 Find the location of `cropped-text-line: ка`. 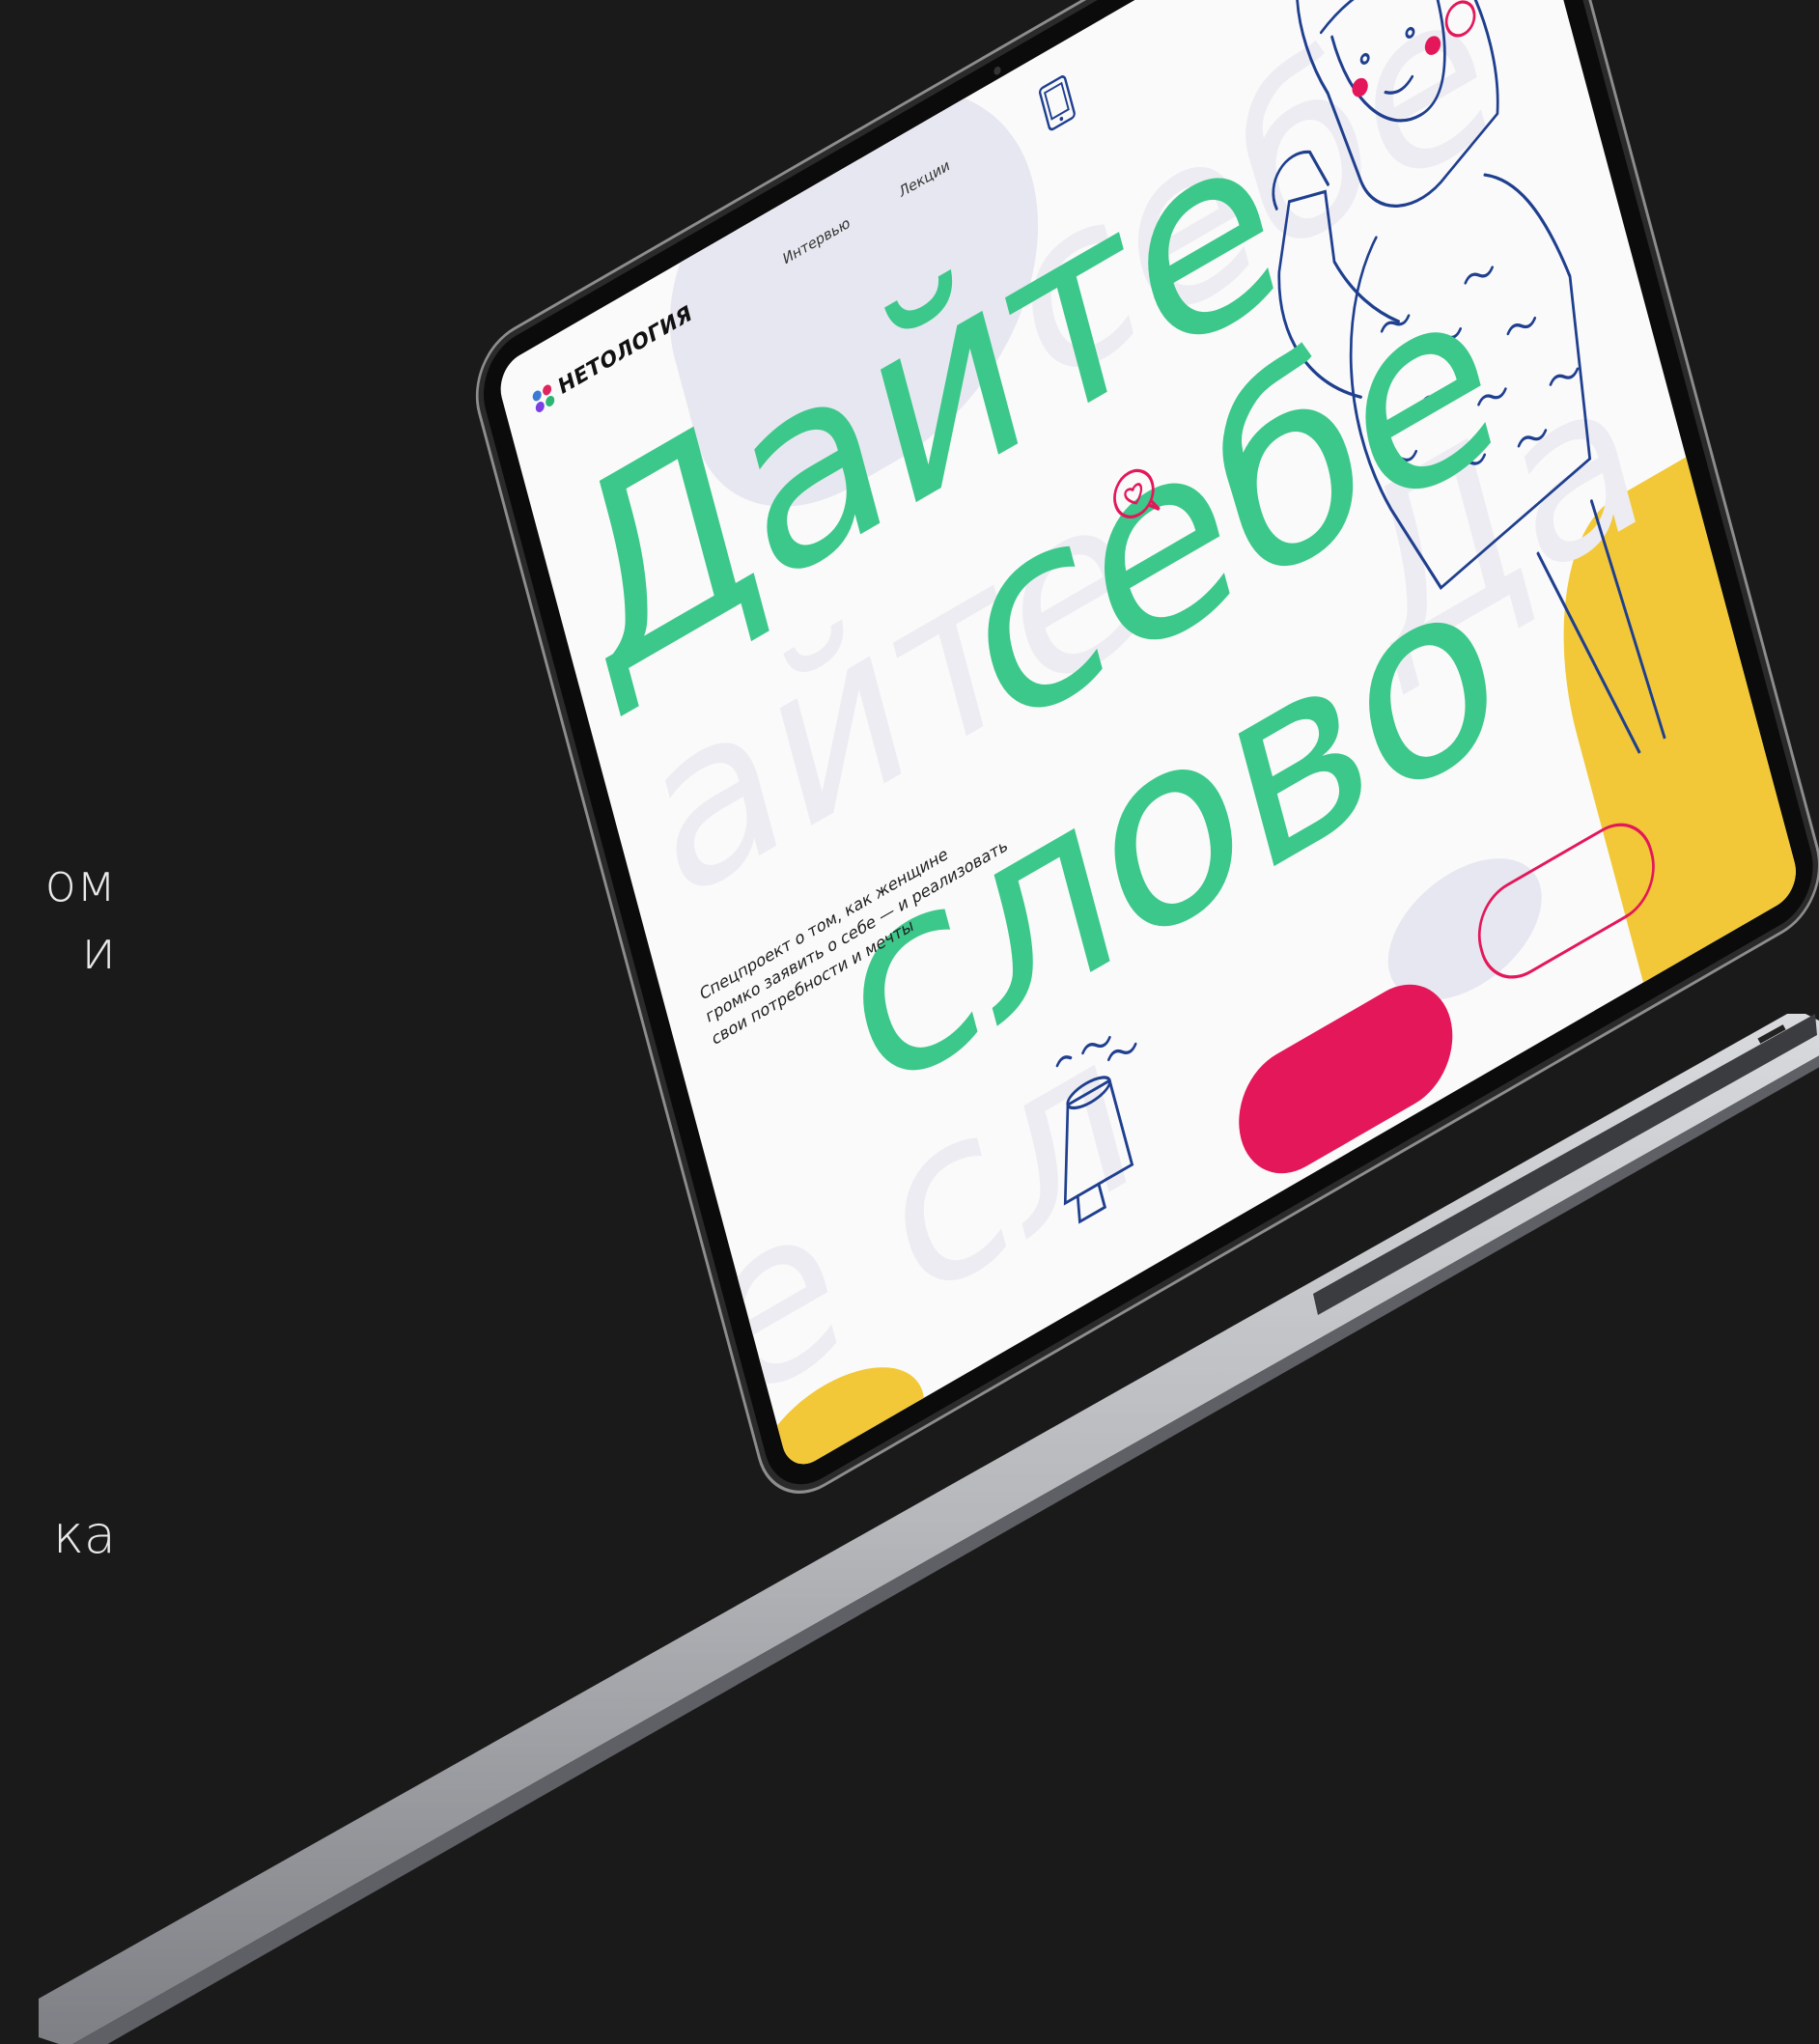

cropped-text-line: ка is located at coordinates (84, 1535).